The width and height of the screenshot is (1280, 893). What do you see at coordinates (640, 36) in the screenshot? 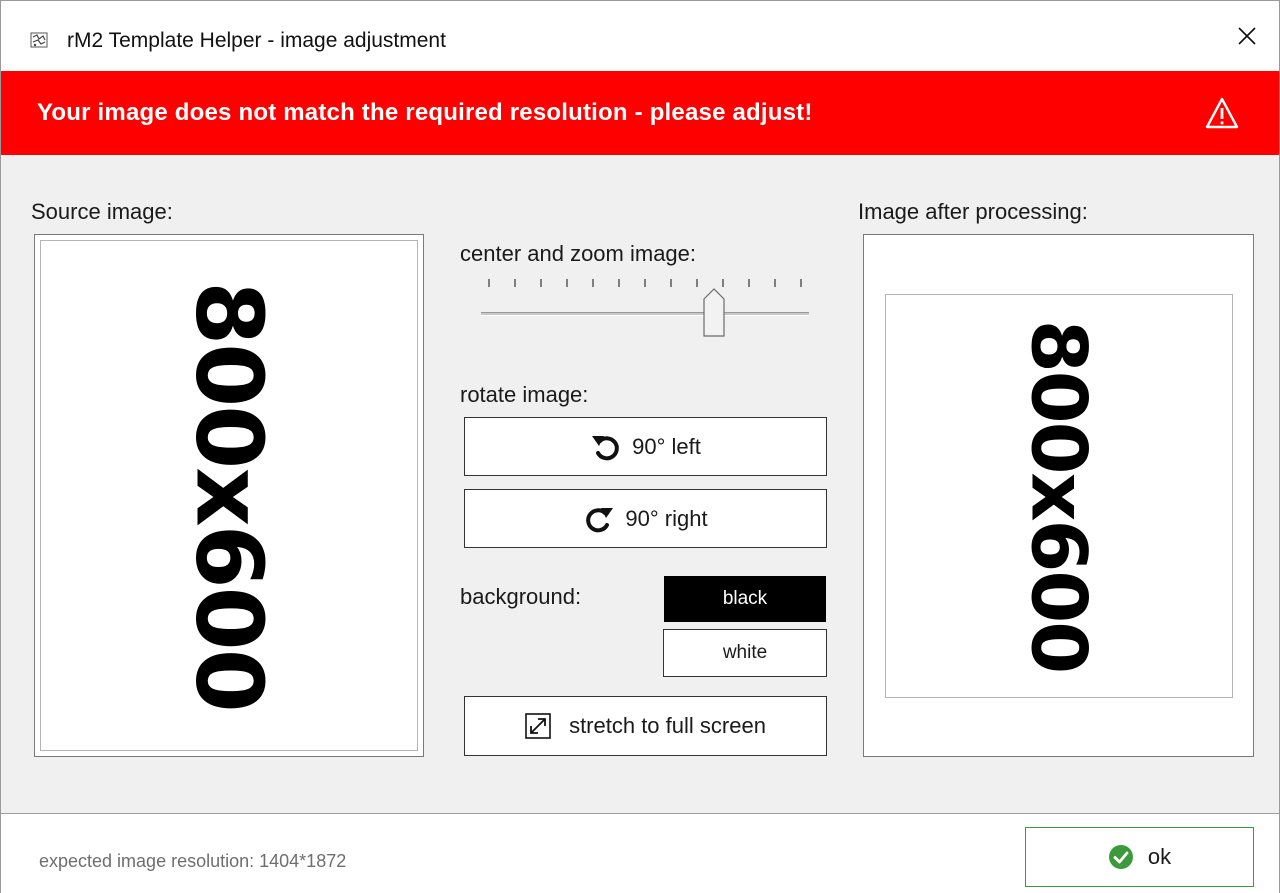
I see `title-bar: rM2 Template Helper - image adjustment` at bounding box center [640, 36].